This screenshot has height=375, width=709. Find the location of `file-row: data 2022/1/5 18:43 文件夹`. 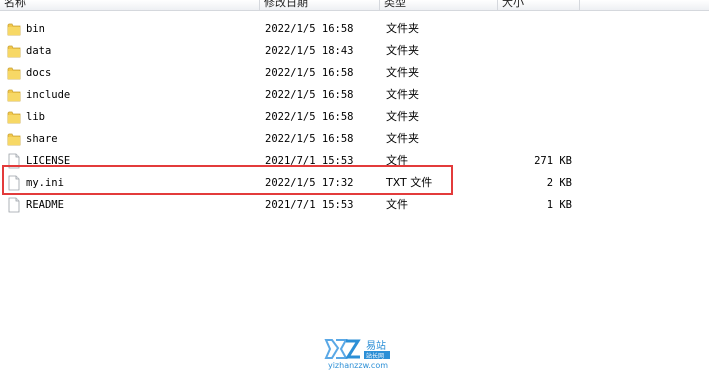

file-row: data 2022/1/5 18:43 文件夹 is located at coordinates (300, 51).